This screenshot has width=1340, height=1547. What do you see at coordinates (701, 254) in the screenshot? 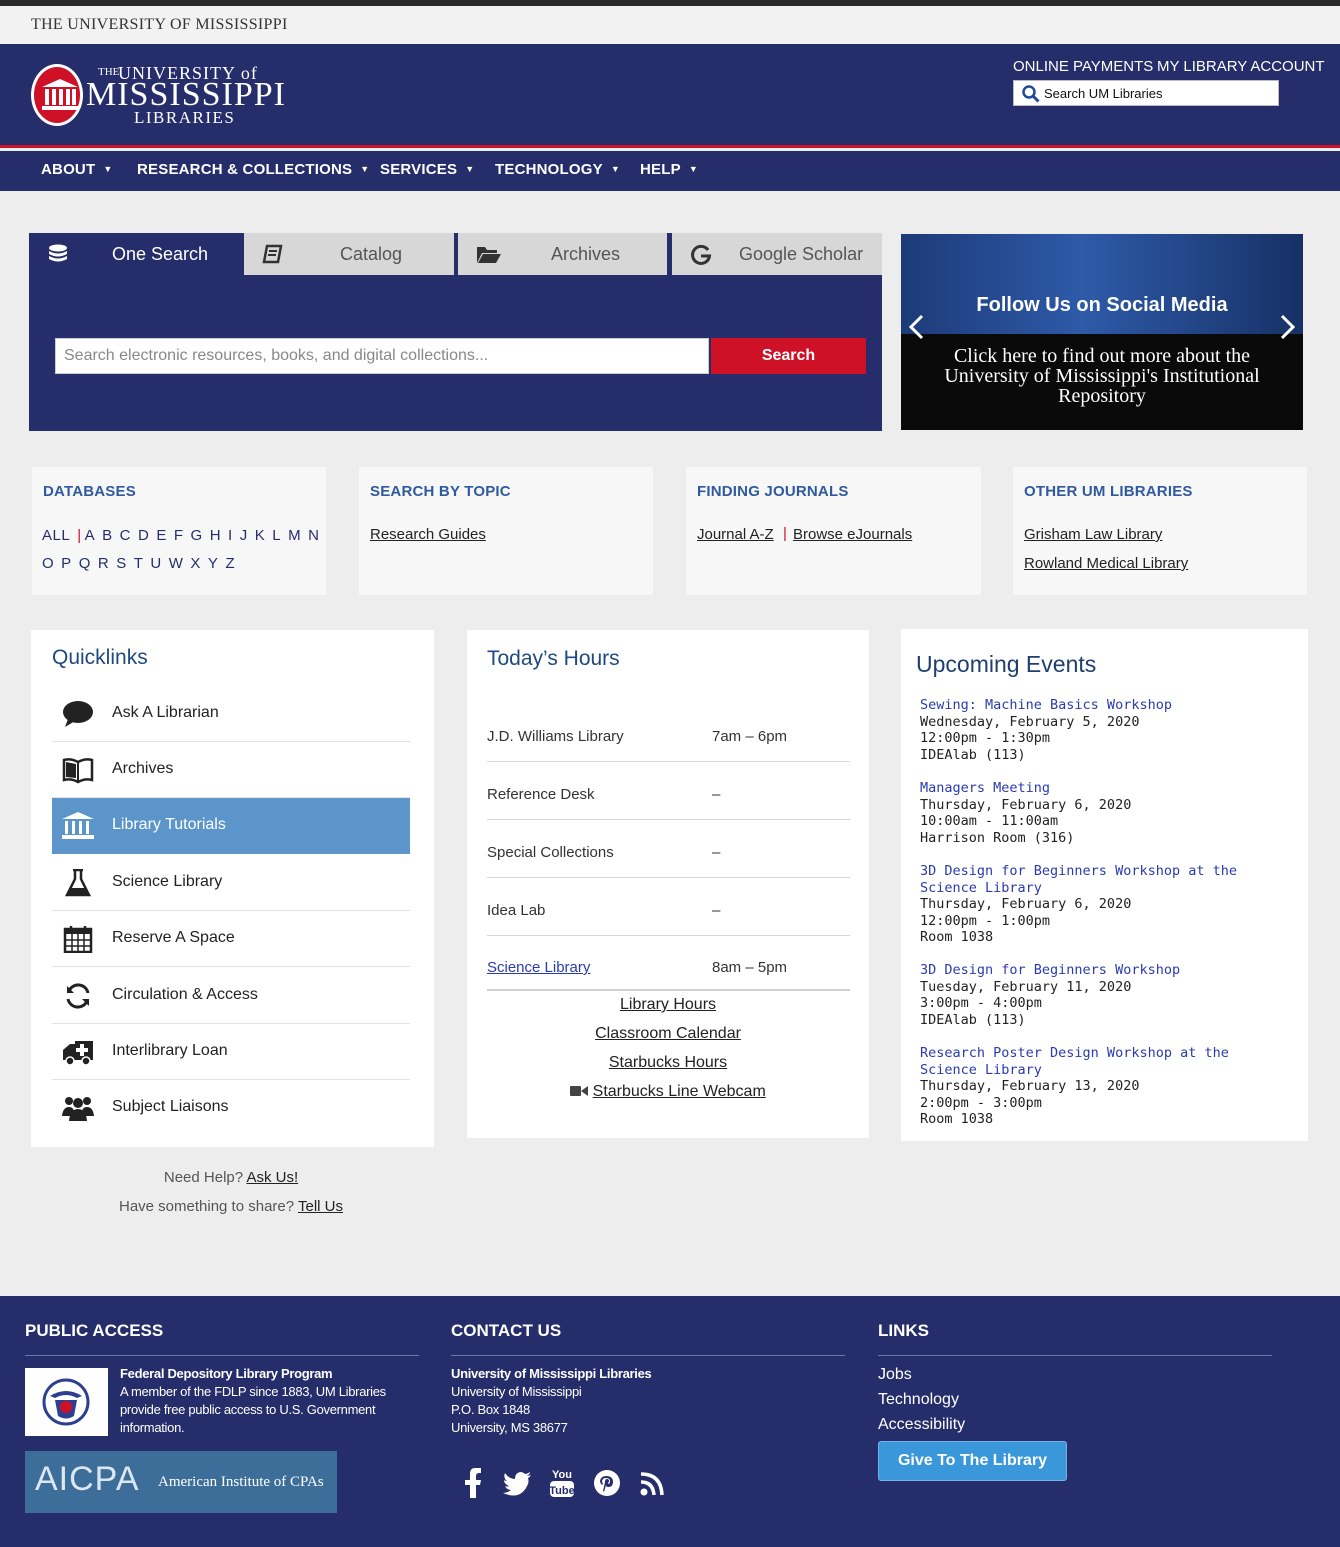
I see `google-icon` at bounding box center [701, 254].